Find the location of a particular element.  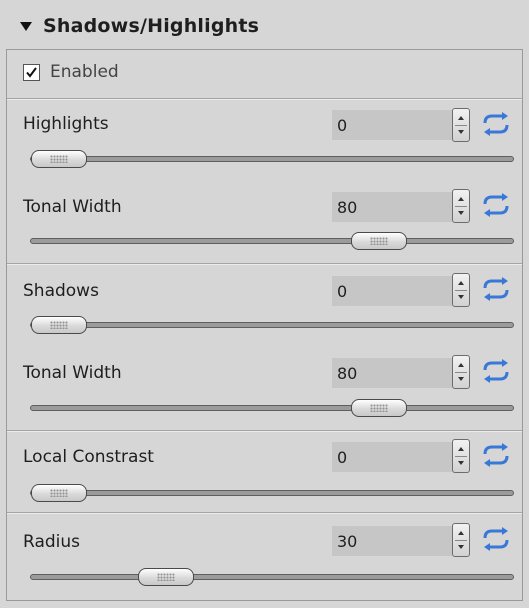

enabled-label: Enabled is located at coordinates (84, 72).